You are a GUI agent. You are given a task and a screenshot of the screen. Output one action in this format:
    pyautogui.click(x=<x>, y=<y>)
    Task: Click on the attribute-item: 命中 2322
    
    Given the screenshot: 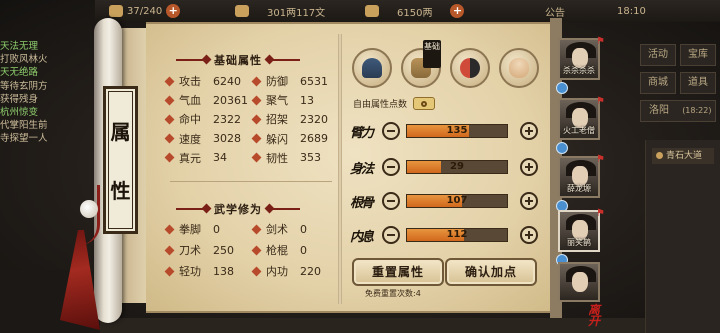 What is the action you would take?
    pyautogui.click(x=202, y=119)
    